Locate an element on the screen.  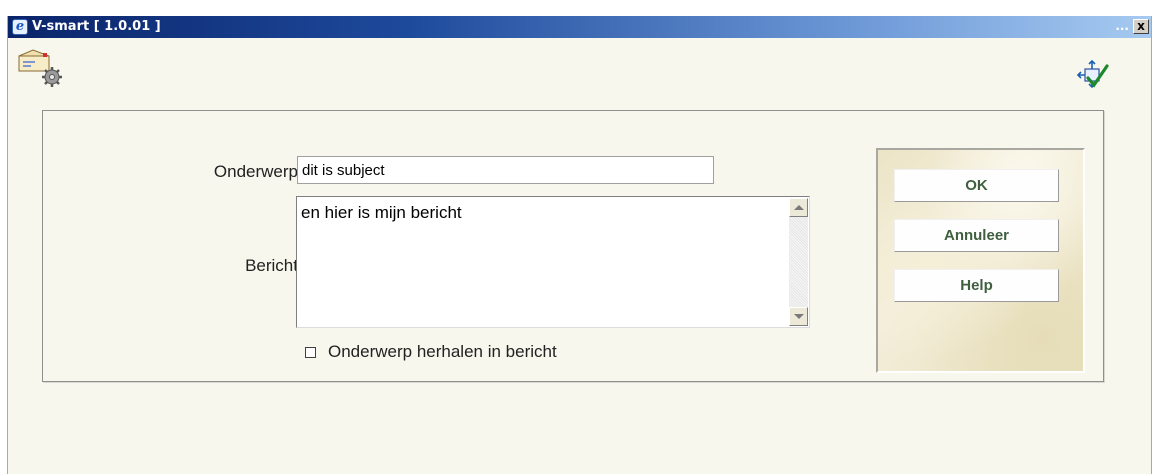
close-button: x is located at coordinates (1141, 26).